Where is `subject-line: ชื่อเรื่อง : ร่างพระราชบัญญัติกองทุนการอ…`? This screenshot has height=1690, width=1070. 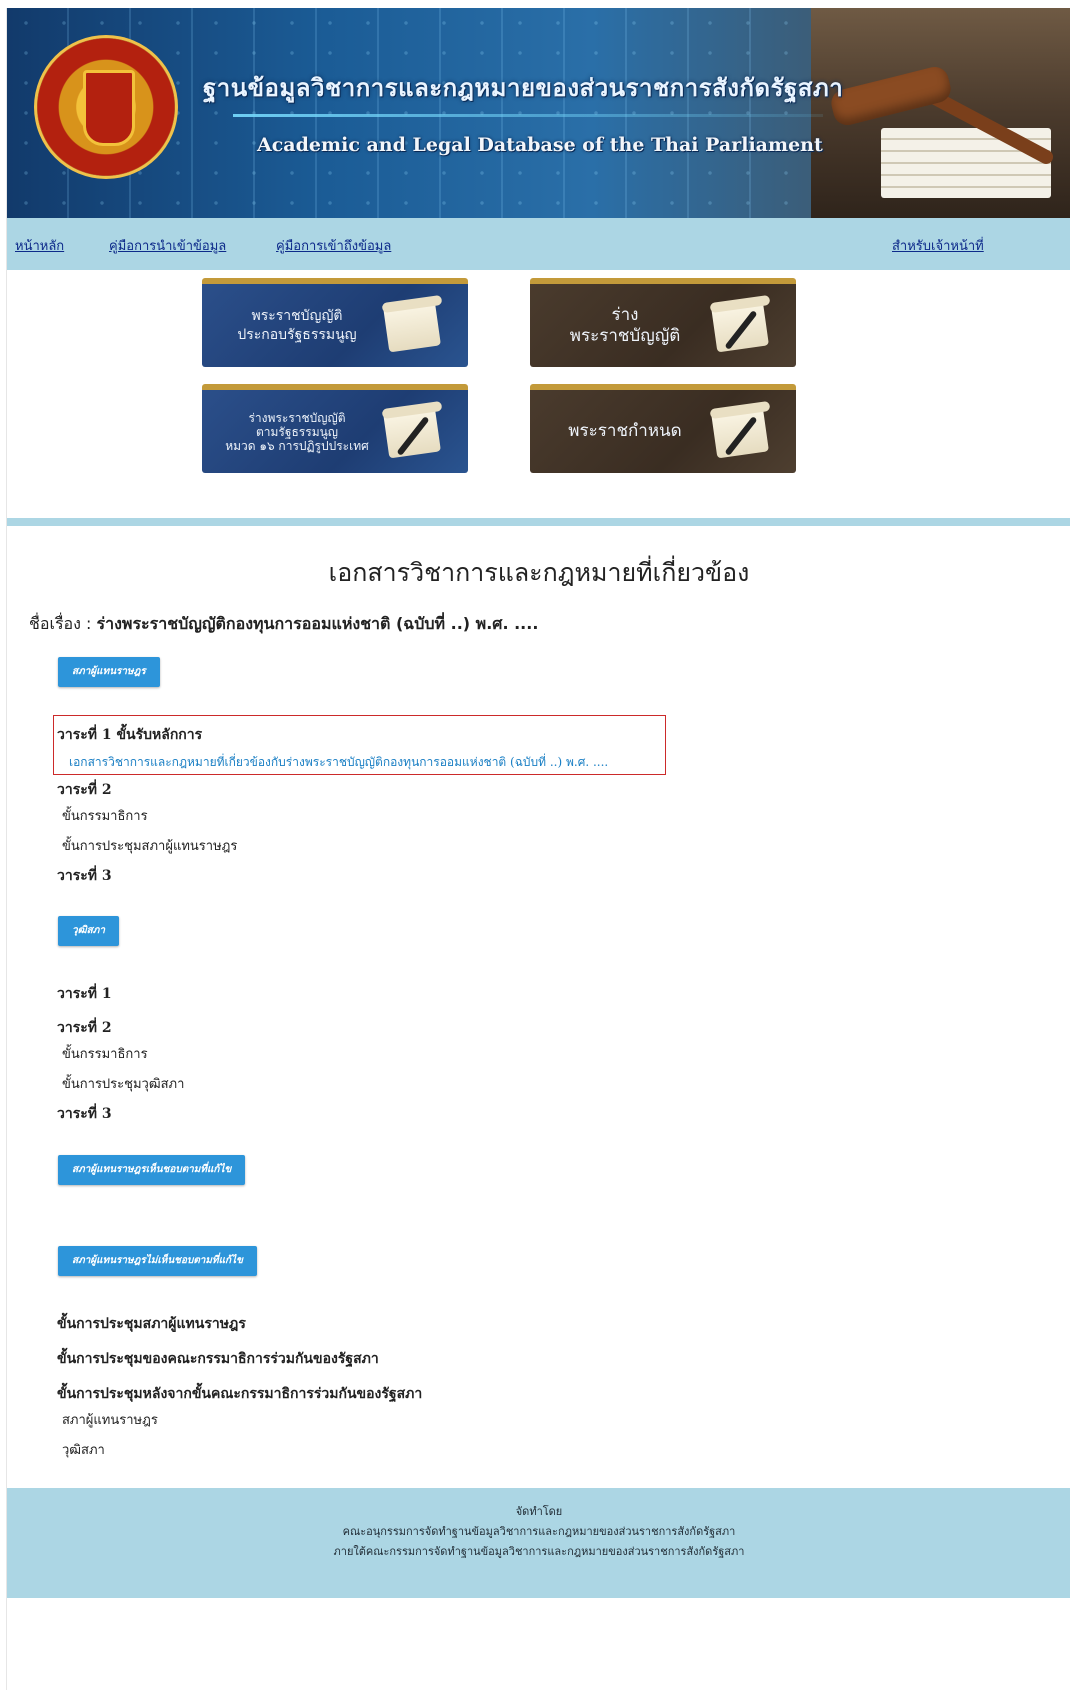
subject-line: ชื่อเรื่อง : ร่างพระราชบัญญัติกองทุนการอ… is located at coordinates (283, 624).